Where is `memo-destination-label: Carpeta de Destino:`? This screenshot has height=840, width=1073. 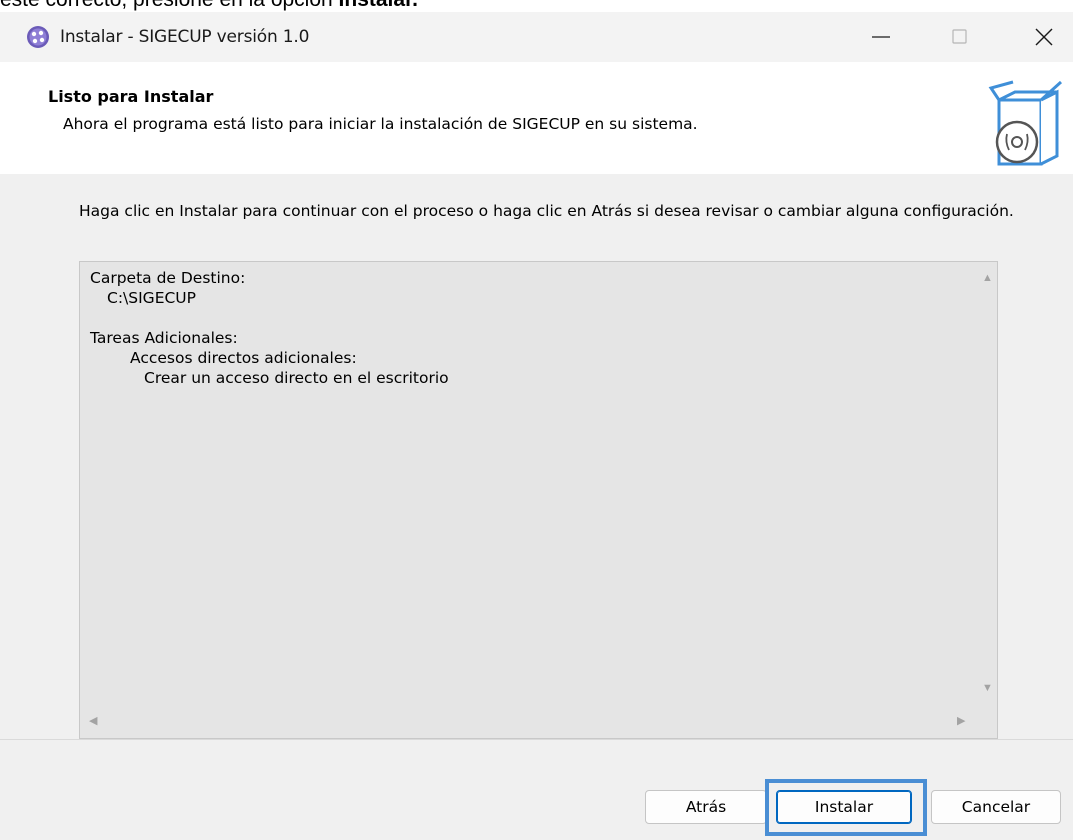 memo-destination-label: Carpeta de Destino: is located at coordinates (168, 278).